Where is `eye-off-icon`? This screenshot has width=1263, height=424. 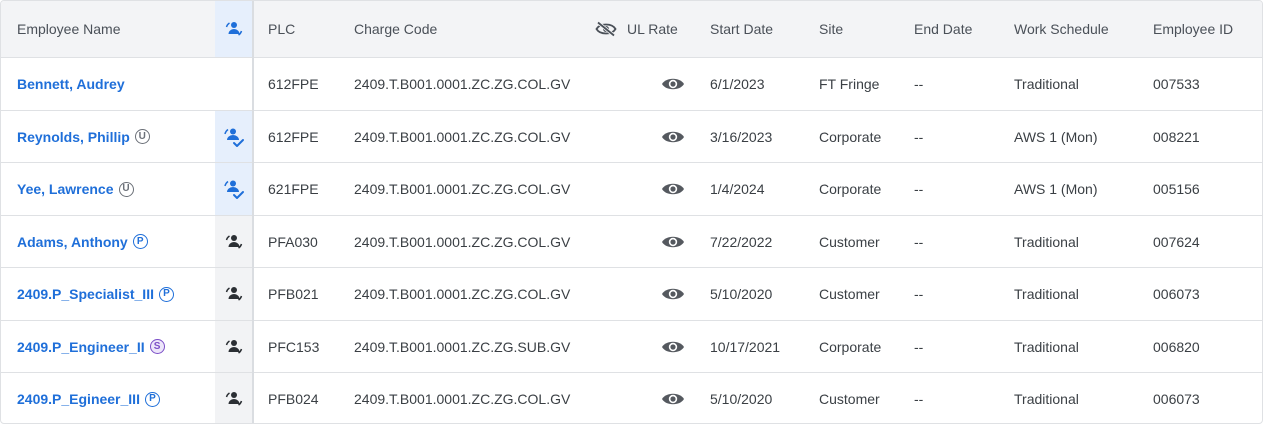
eye-off-icon is located at coordinates (606, 29).